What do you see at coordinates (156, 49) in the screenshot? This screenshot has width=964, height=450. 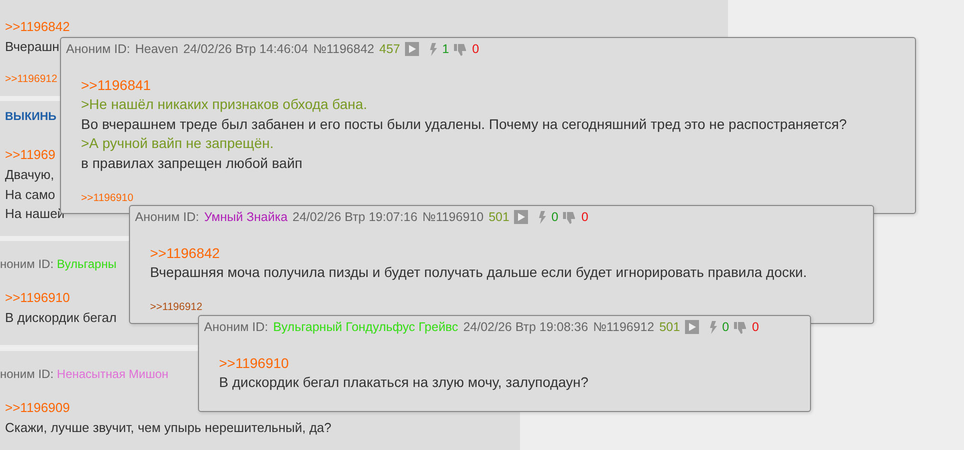 I see `poster-name: Heaven` at bounding box center [156, 49].